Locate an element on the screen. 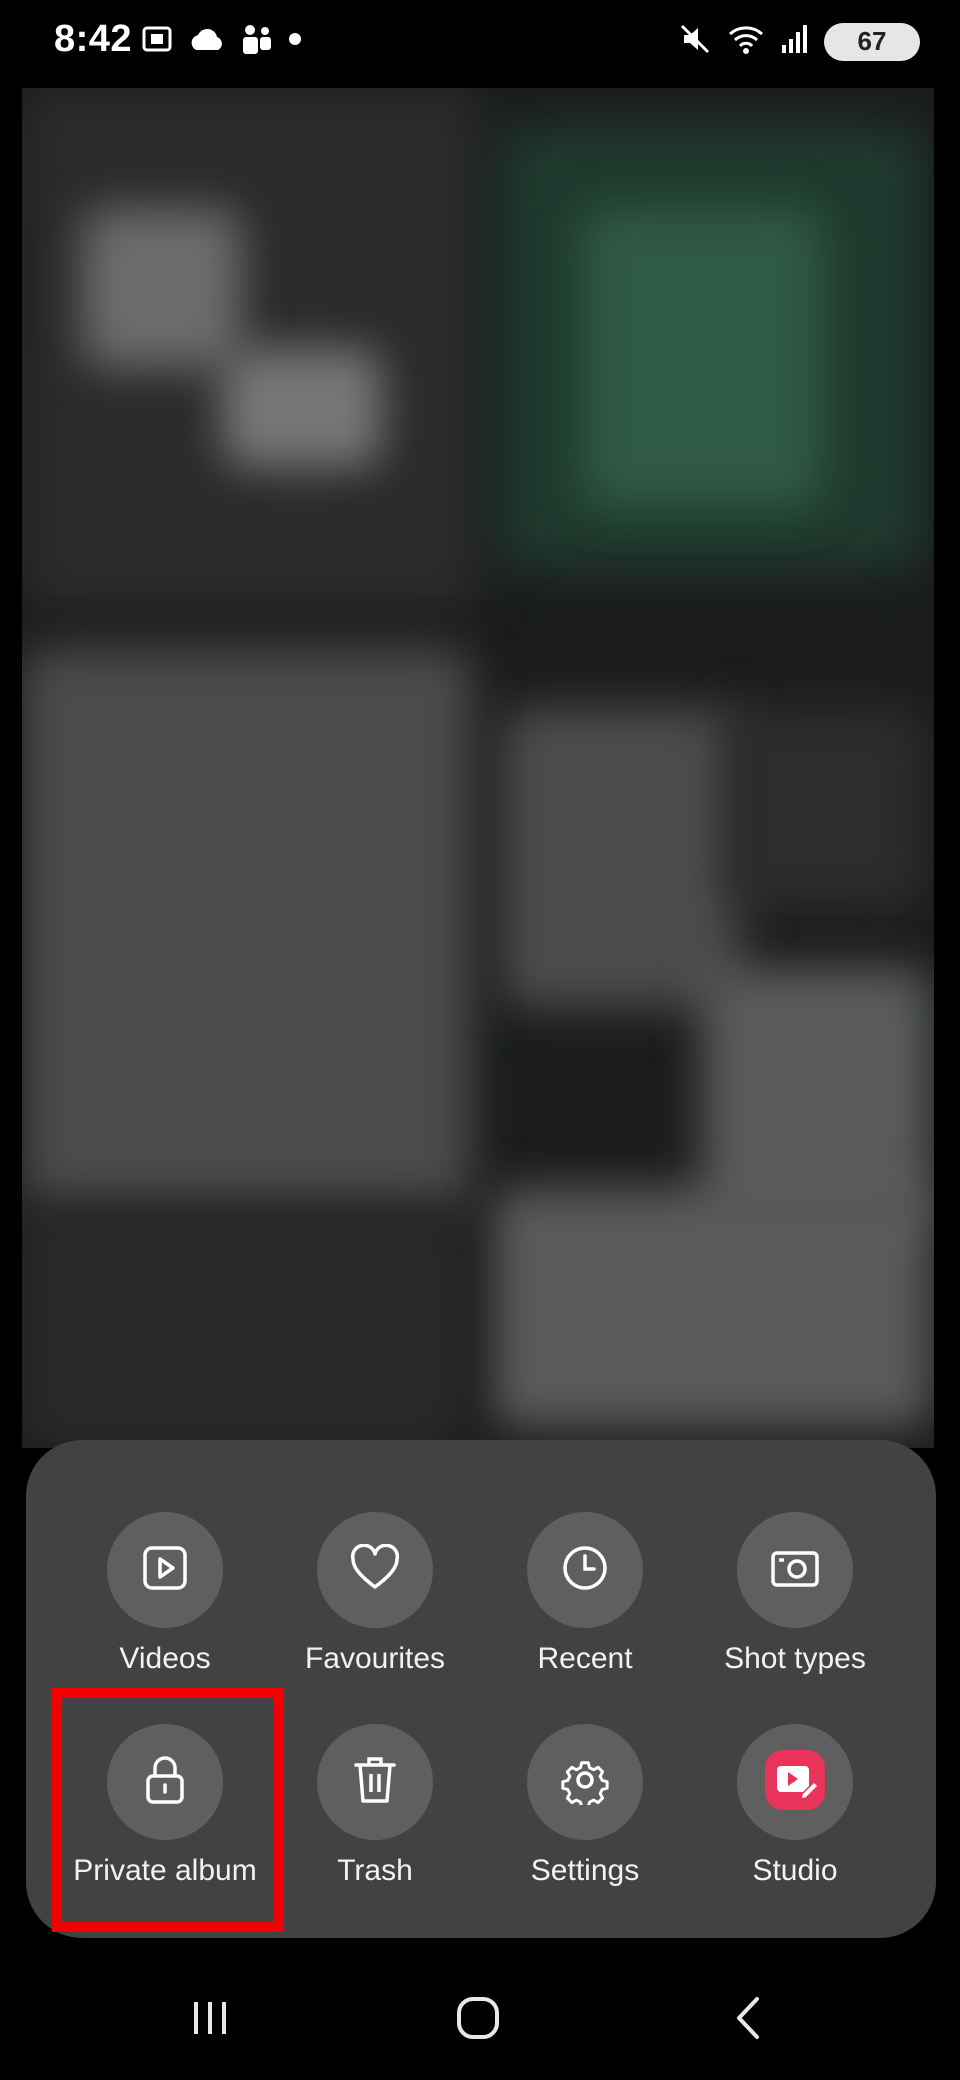 The width and height of the screenshot is (960, 2080). menu-item-shot-types: Shot types is located at coordinates (795, 1594).